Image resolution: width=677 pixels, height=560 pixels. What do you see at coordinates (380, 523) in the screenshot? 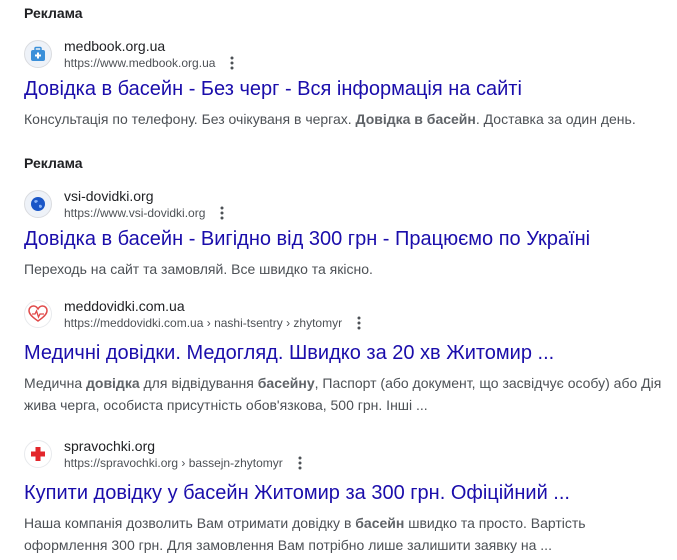
I see `snippet-highlight: басейн` at bounding box center [380, 523].